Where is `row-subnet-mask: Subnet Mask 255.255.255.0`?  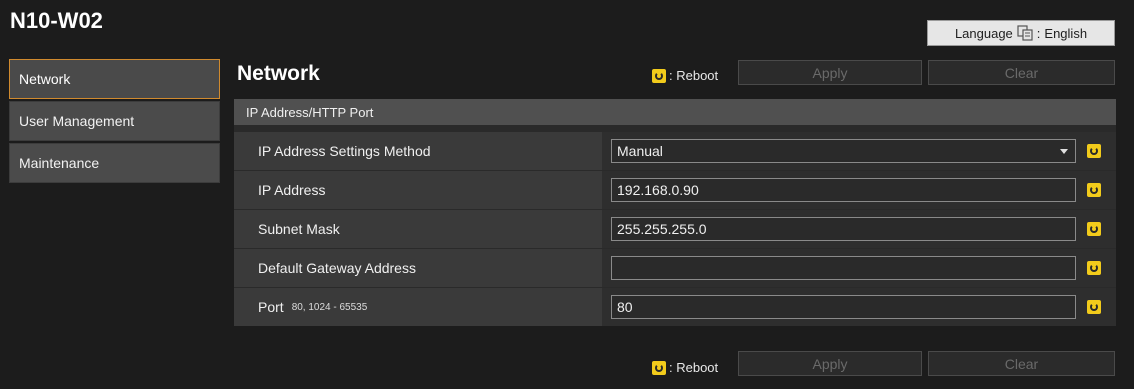 row-subnet-mask: Subnet Mask 255.255.255.0 is located at coordinates (675, 229).